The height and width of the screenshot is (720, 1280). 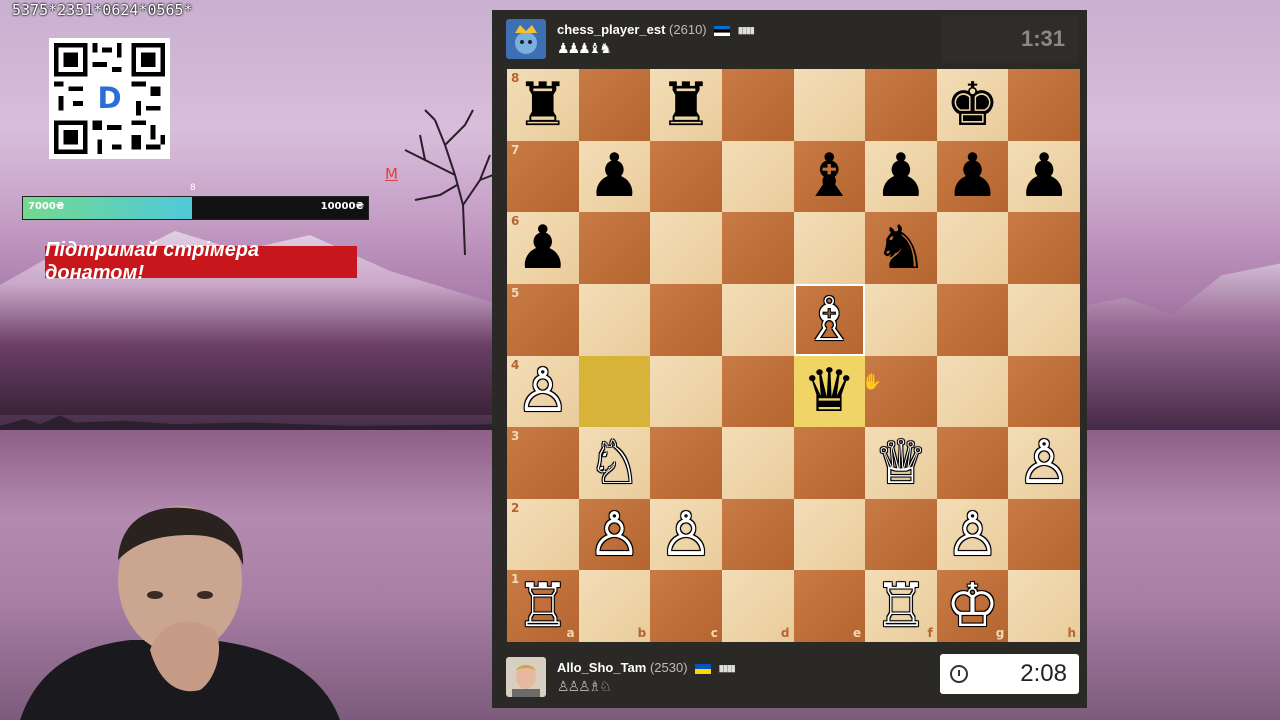 What do you see at coordinates (614, 105) in the screenshot?
I see `square-b8` at bounding box center [614, 105].